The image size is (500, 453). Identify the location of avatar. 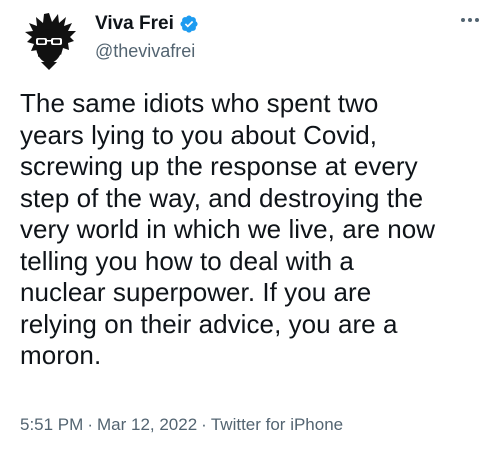
(49, 40).